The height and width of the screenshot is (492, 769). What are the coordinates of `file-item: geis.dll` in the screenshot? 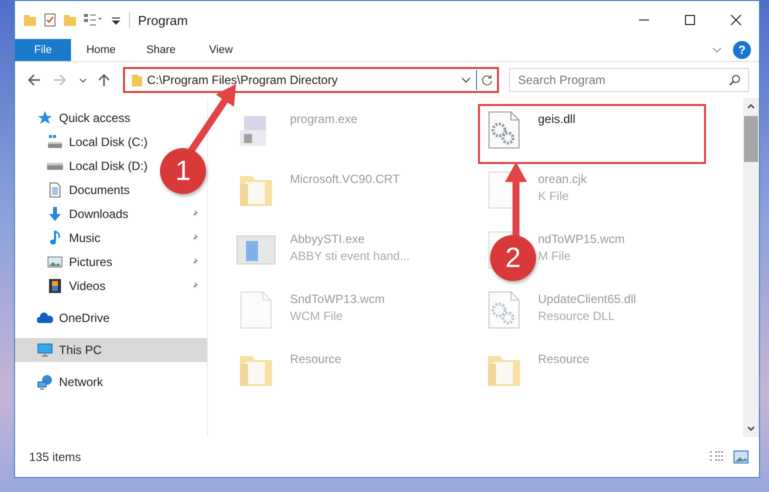 It's located at (592, 134).